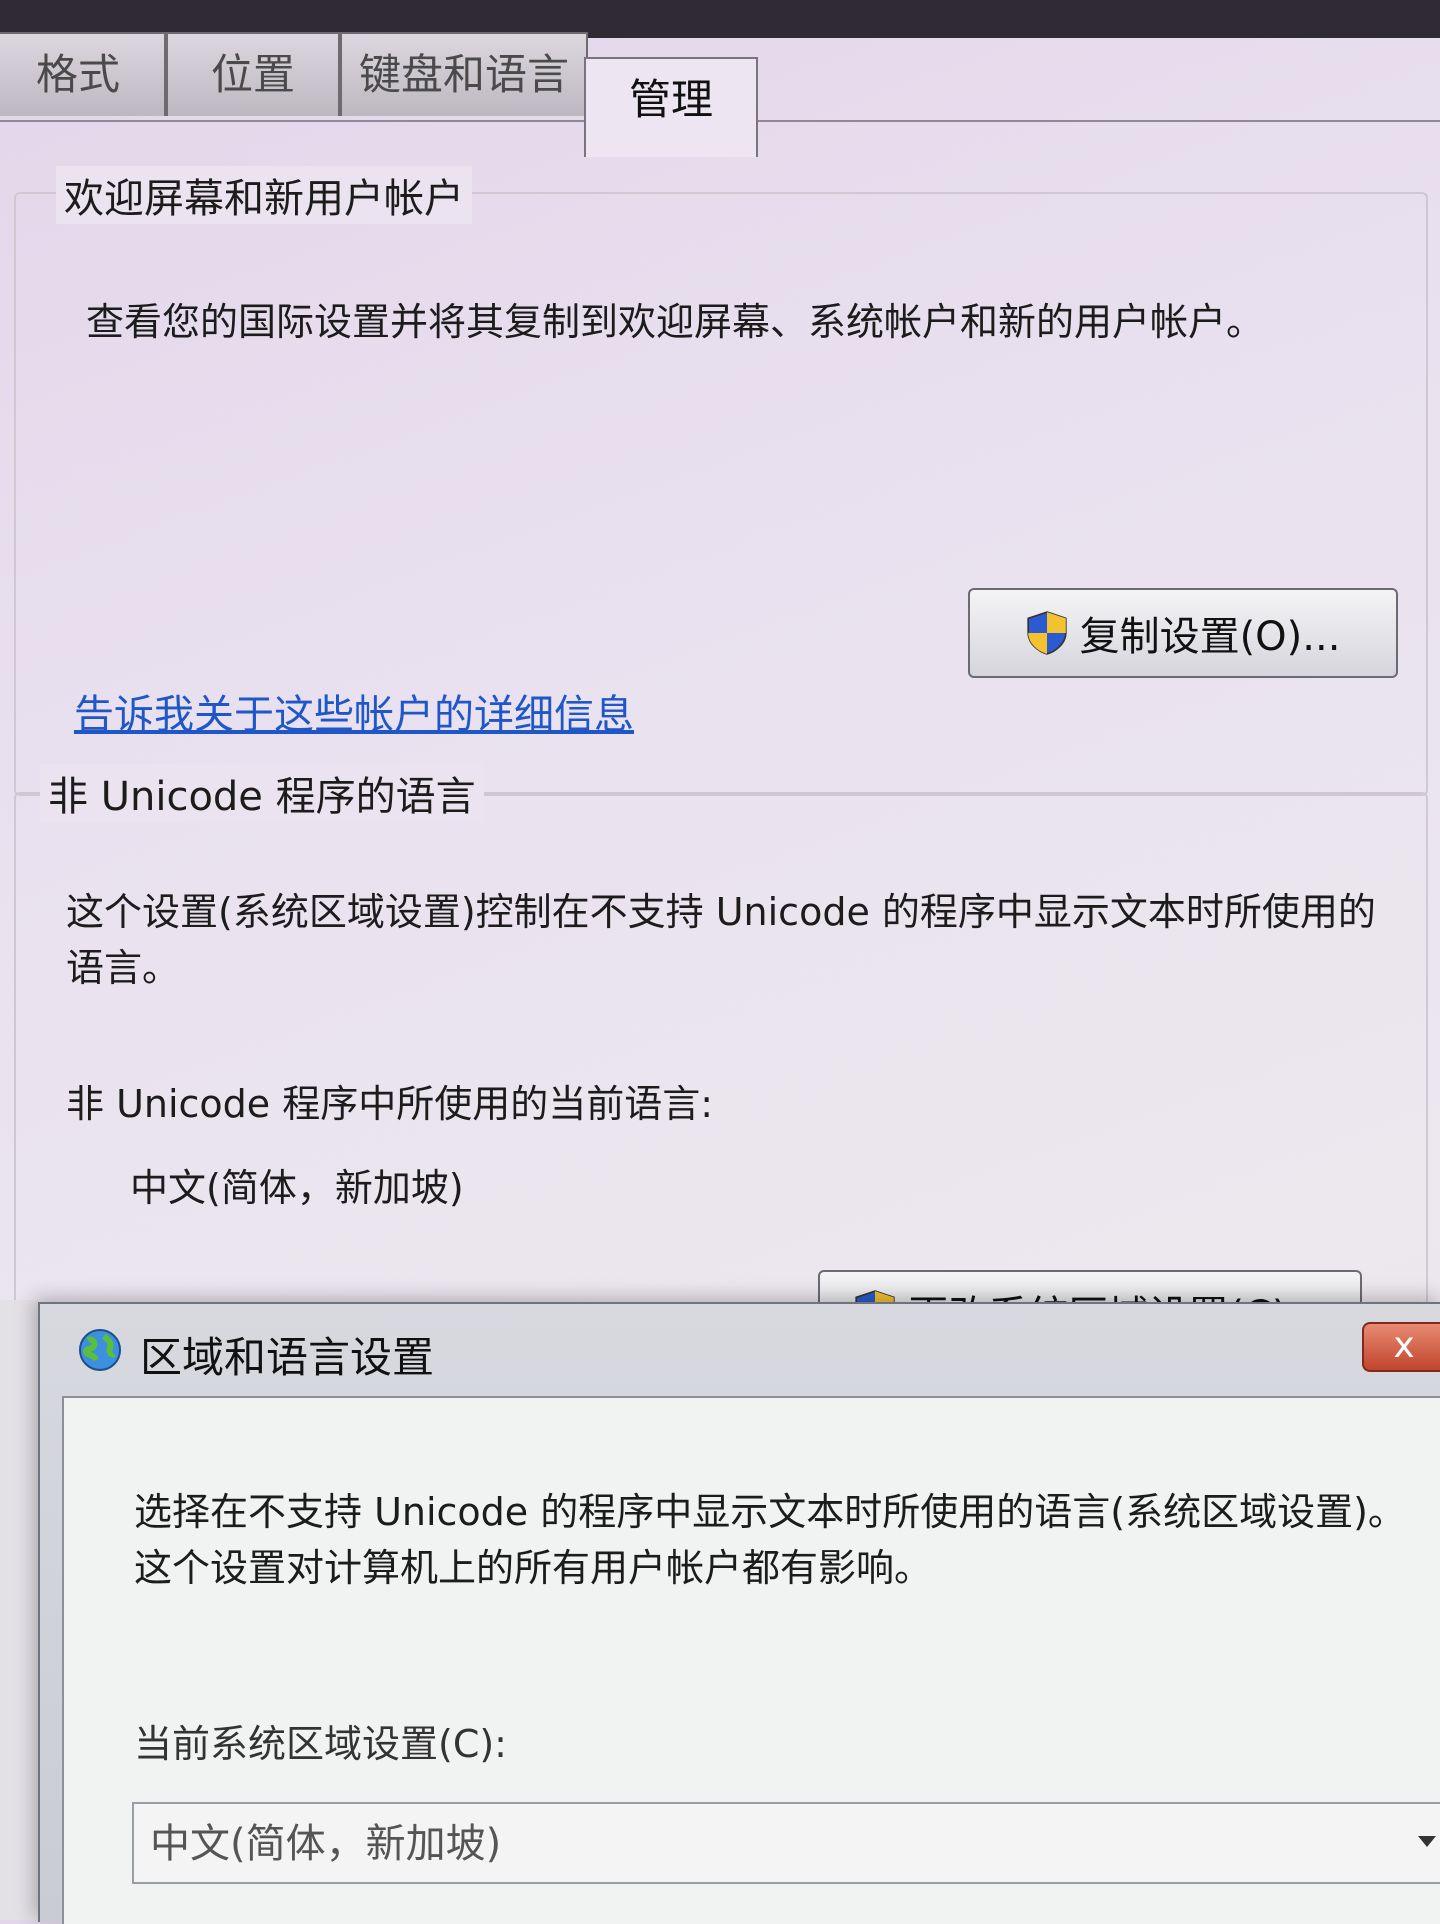 The height and width of the screenshot is (1924, 1440). I want to click on system-locale-label: 当前系统区域设置(C):, so click(320, 1744).